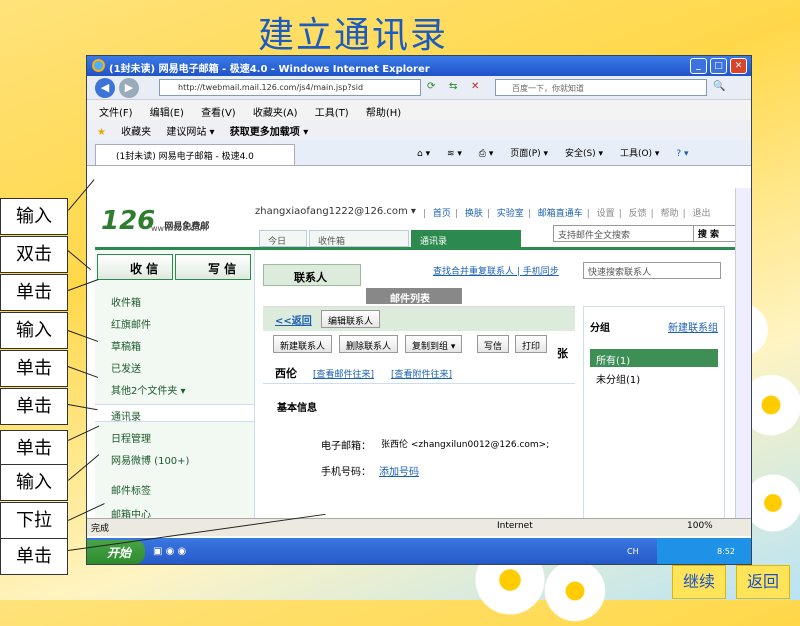 The image size is (800, 626). I want to click on merge-duplicates-link: 查找合并重复联系人, so click(473, 272).